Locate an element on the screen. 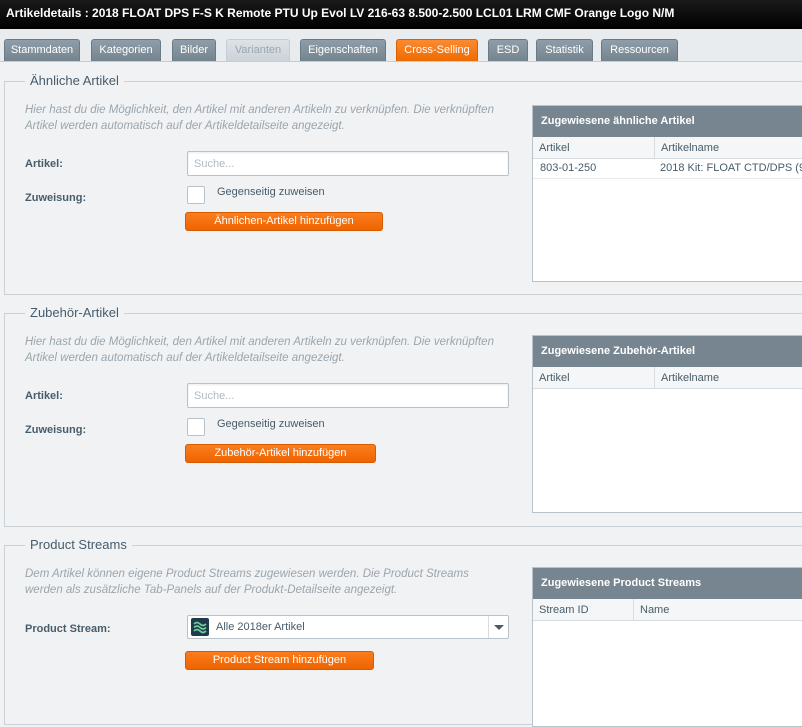 This screenshot has height=727, width=802. accessory-mutual-label: Gegenseitig zuweisen is located at coordinates (271, 424).